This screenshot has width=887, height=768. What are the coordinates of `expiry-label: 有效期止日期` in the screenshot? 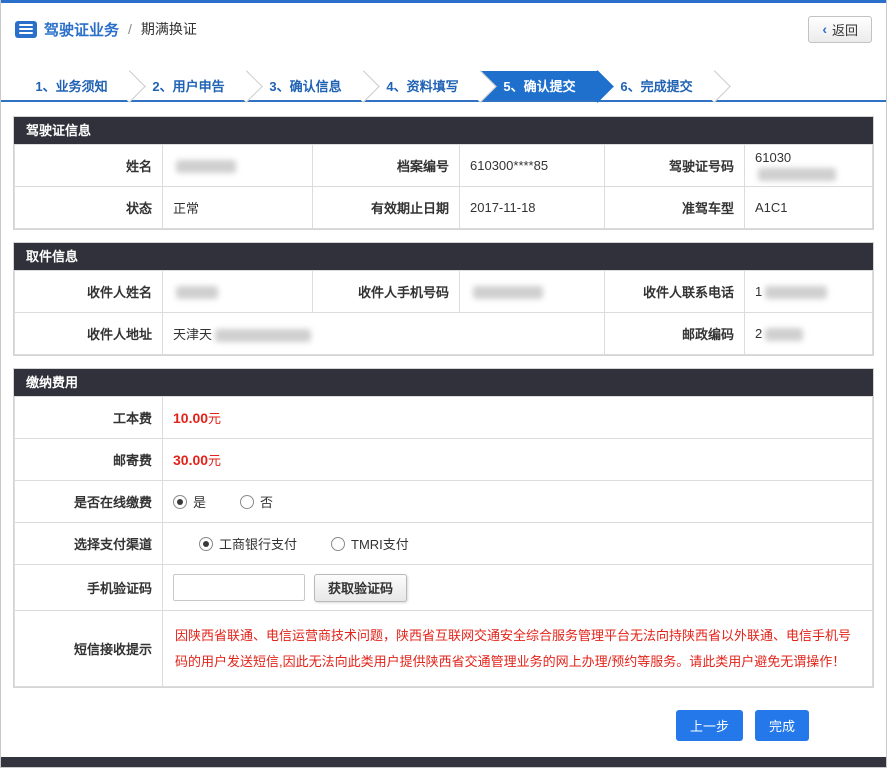 It's located at (386, 207).